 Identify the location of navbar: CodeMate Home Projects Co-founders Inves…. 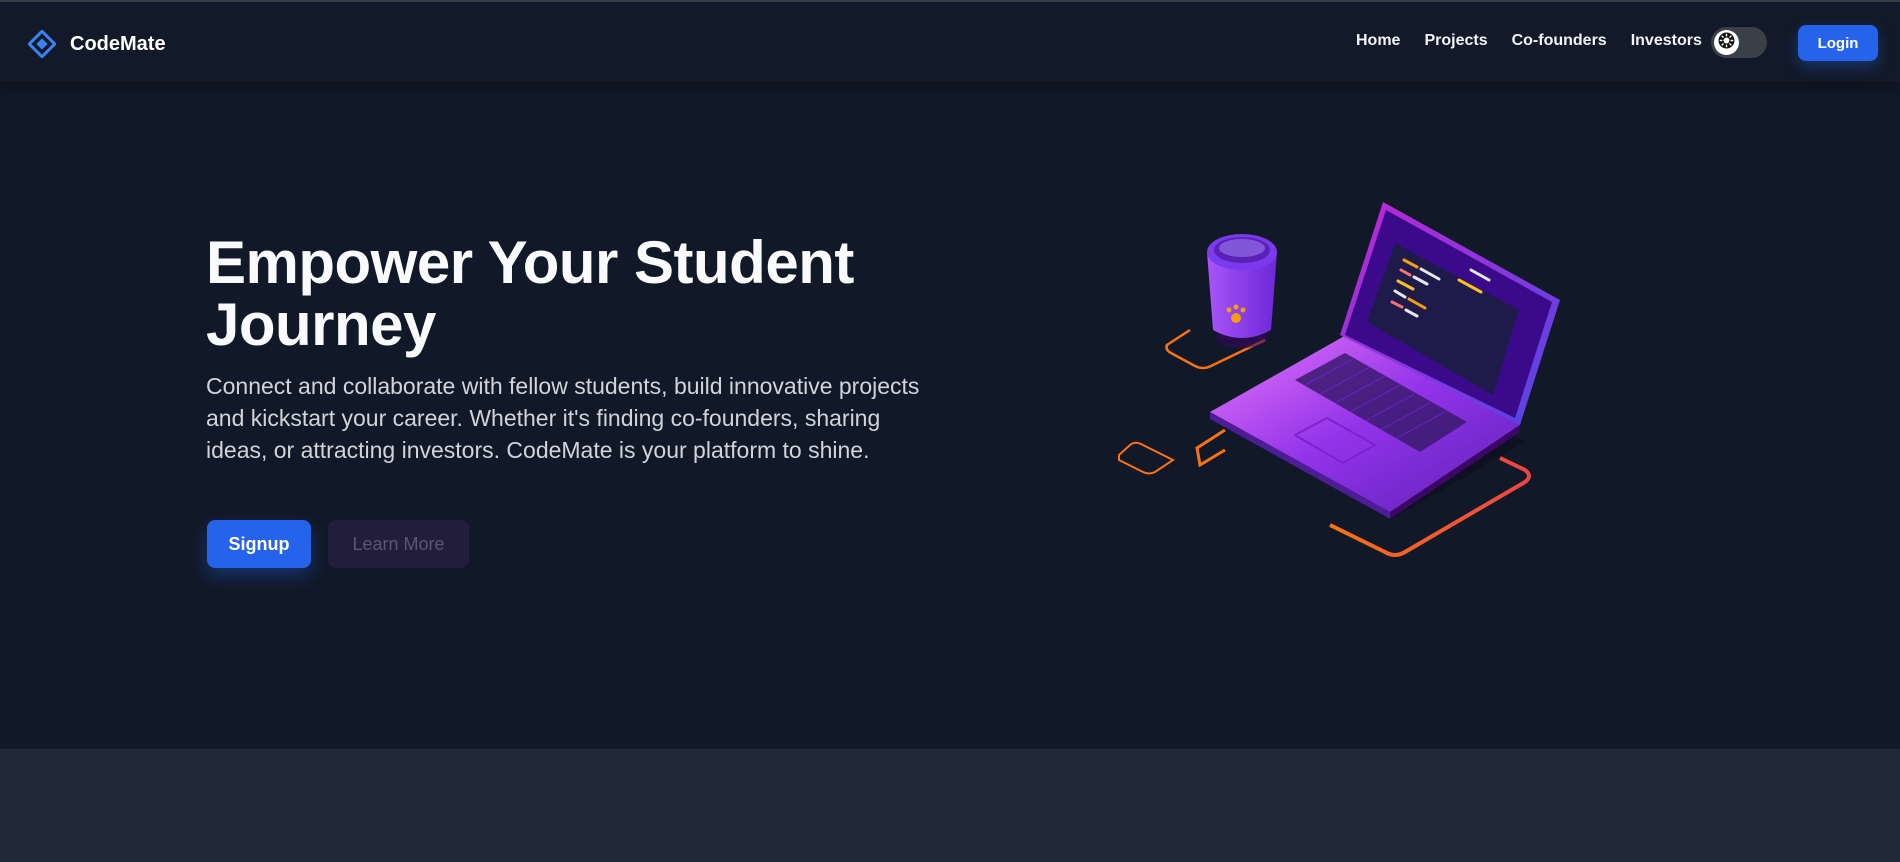
(950, 42).